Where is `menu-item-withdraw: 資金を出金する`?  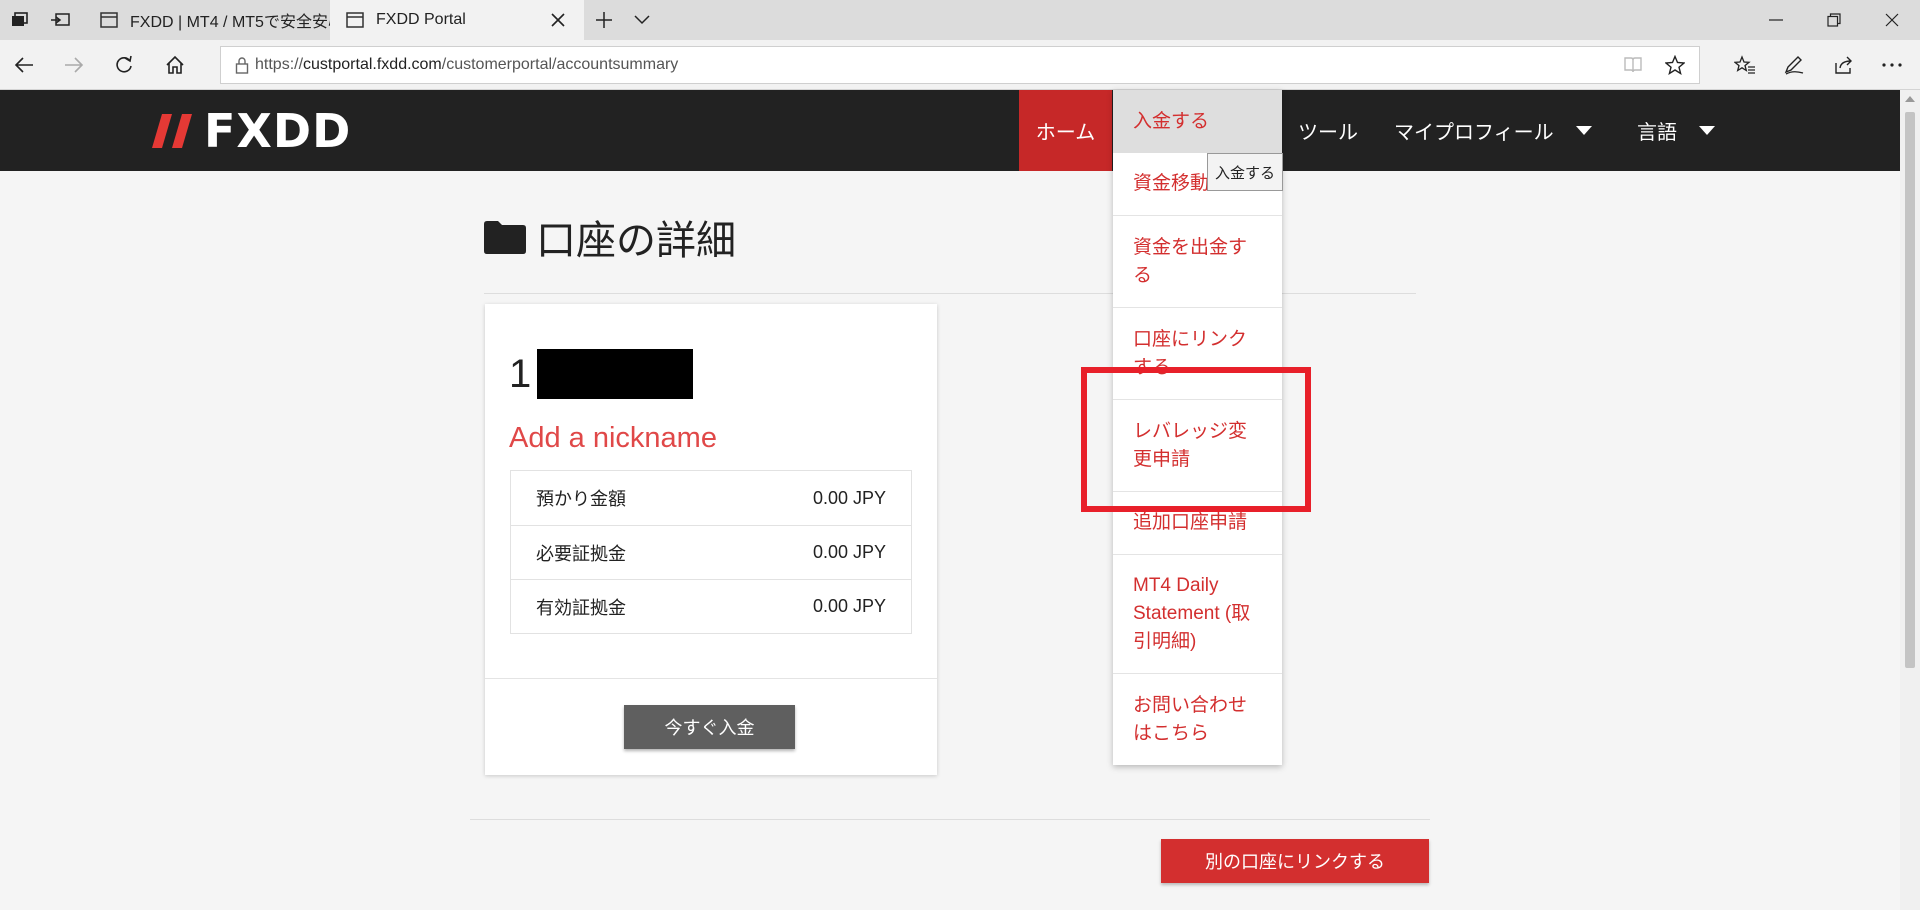 menu-item-withdraw: 資金を出金する is located at coordinates (1197, 262).